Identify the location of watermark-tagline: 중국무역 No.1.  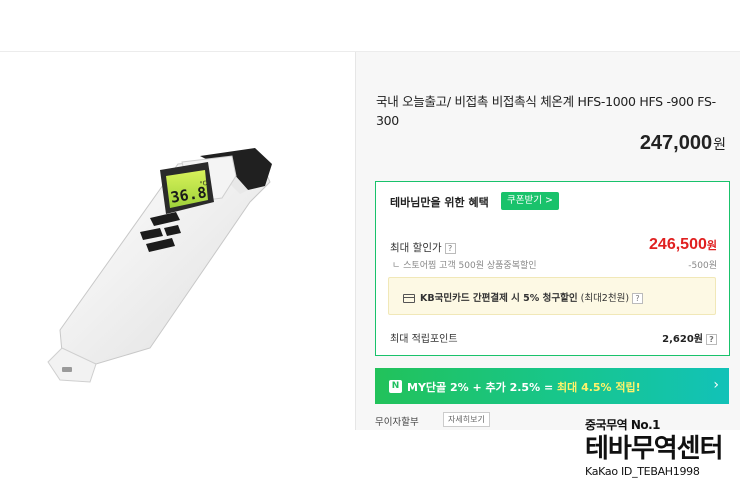
(623, 425).